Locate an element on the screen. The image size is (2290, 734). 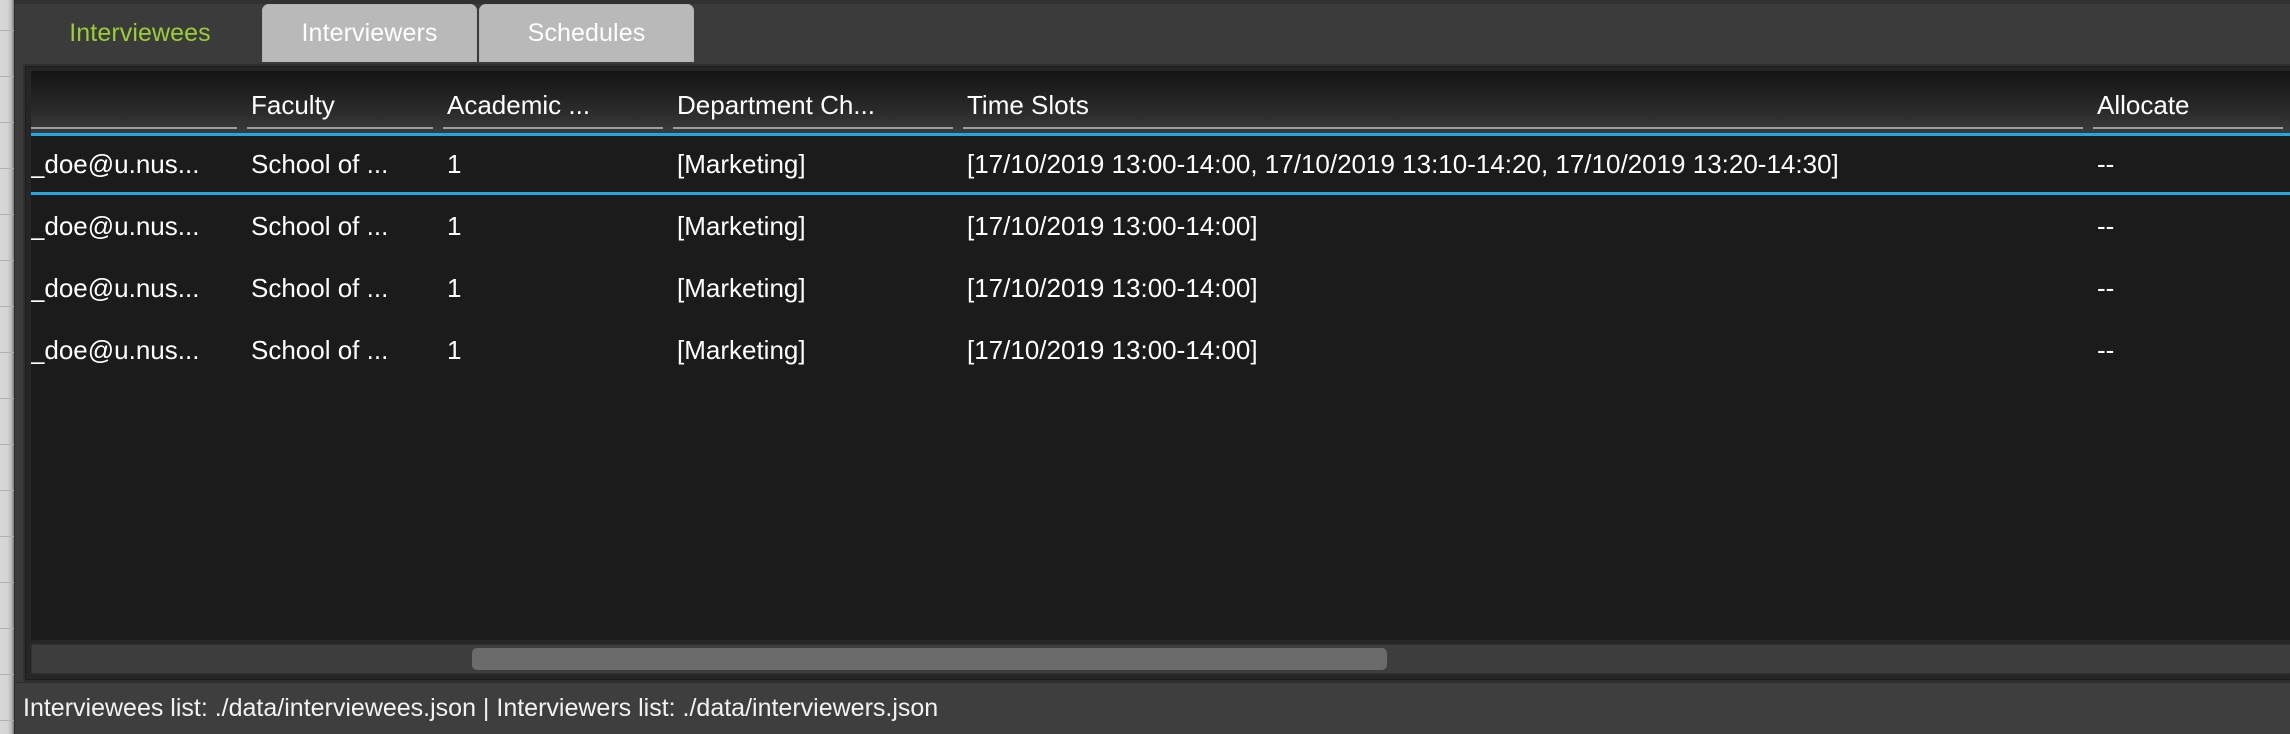
horizontal-scrollbar is located at coordinates (1160, 659).